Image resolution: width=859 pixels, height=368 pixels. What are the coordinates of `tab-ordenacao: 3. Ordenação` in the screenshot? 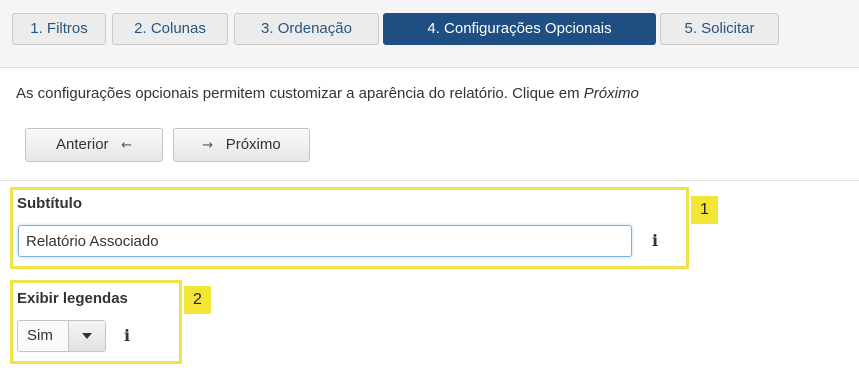 It's located at (306, 29).